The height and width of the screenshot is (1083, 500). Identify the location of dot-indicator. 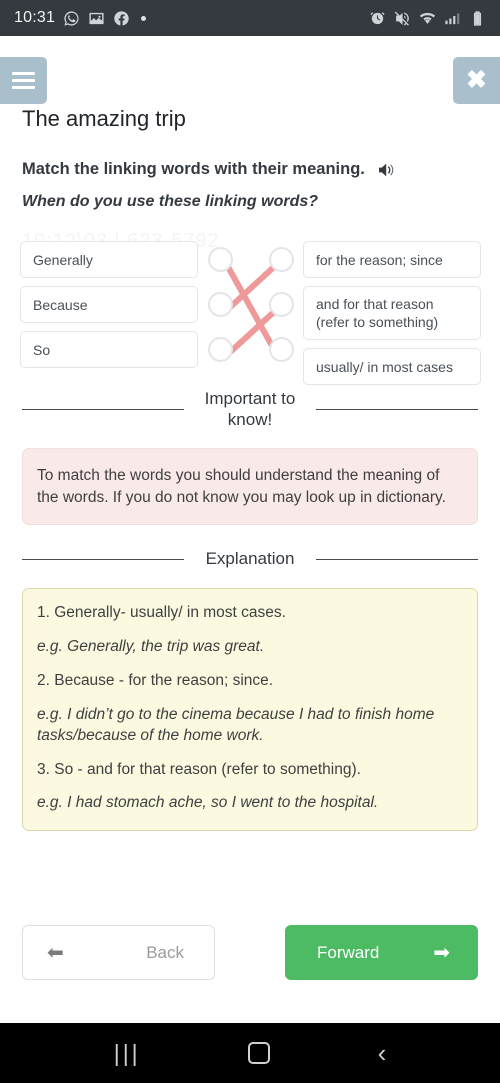
(144, 18).